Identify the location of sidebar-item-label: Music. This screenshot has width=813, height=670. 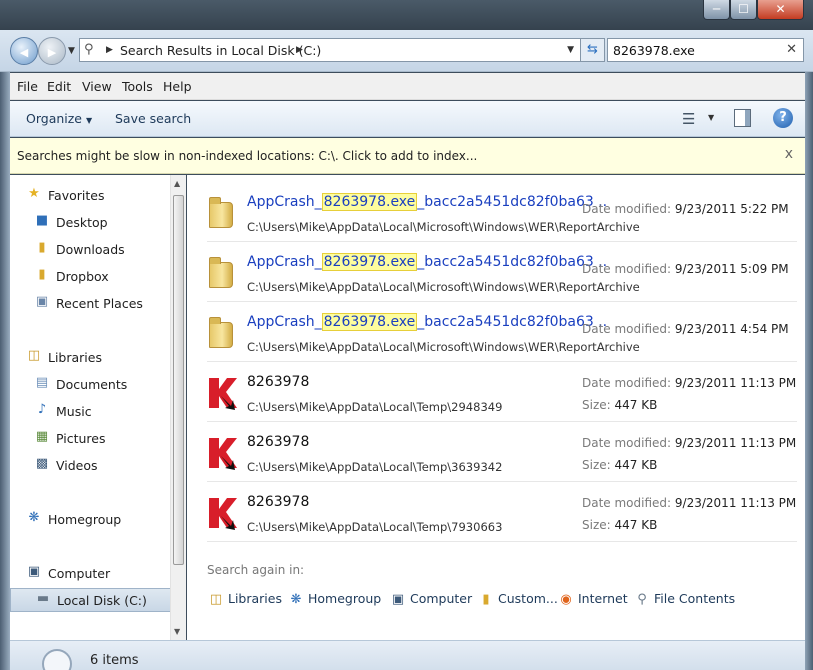
(74, 411).